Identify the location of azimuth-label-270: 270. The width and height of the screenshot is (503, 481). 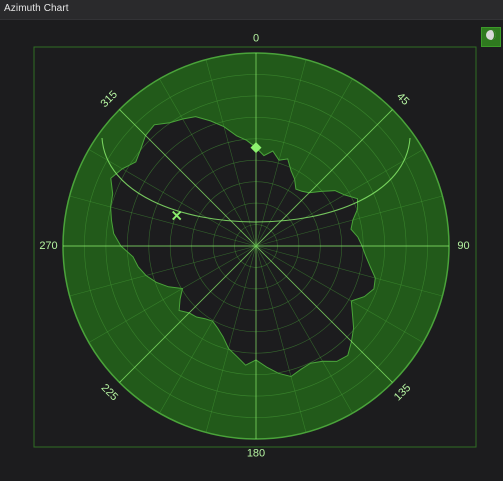
(48, 246).